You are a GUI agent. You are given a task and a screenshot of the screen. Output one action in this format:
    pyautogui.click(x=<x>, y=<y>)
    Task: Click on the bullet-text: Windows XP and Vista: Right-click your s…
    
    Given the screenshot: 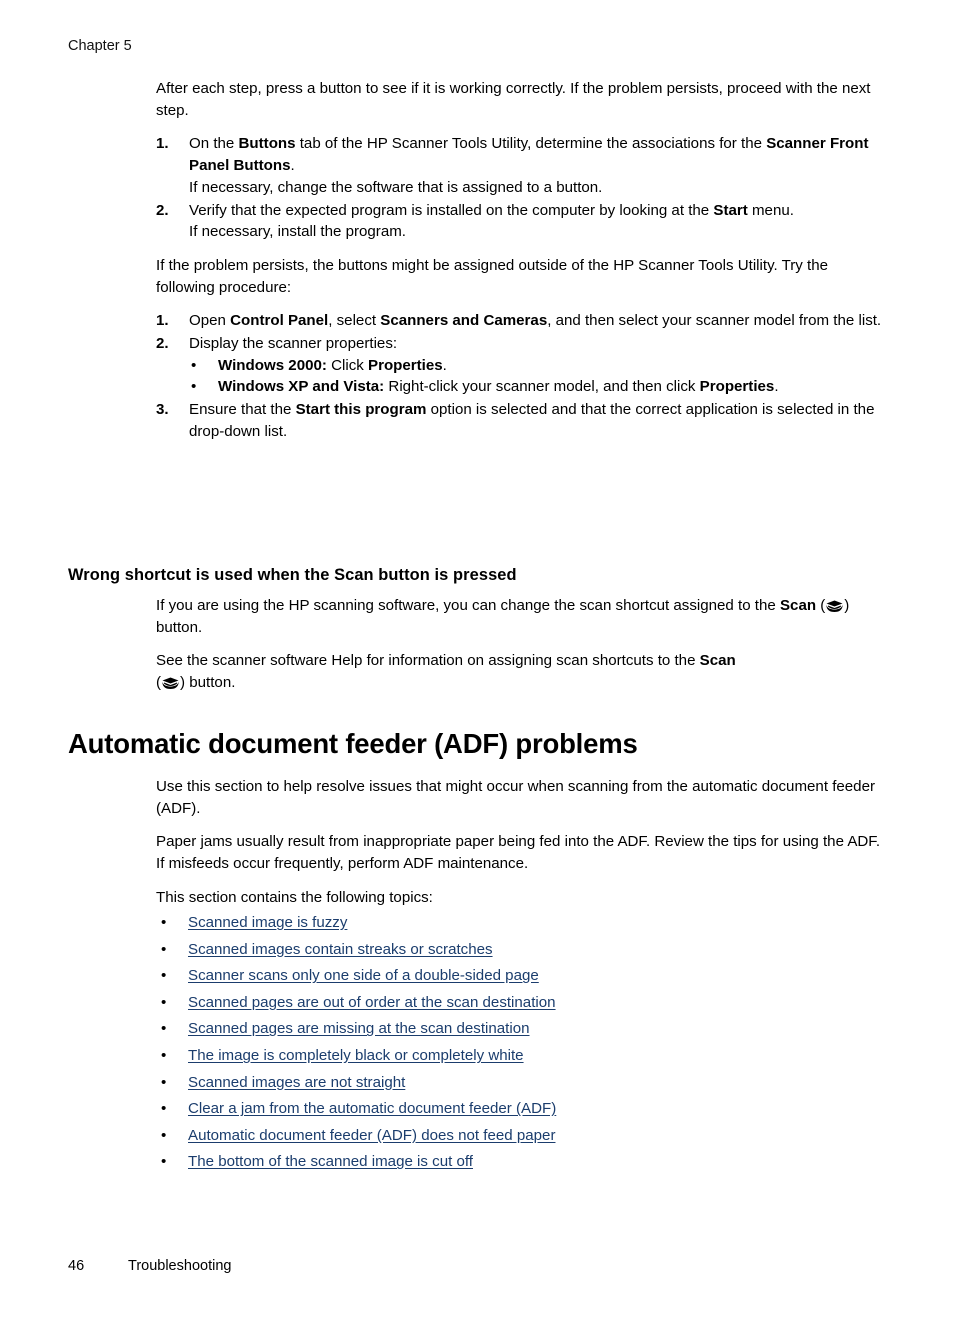 What is the action you would take?
    pyautogui.click(x=498, y=386)
    